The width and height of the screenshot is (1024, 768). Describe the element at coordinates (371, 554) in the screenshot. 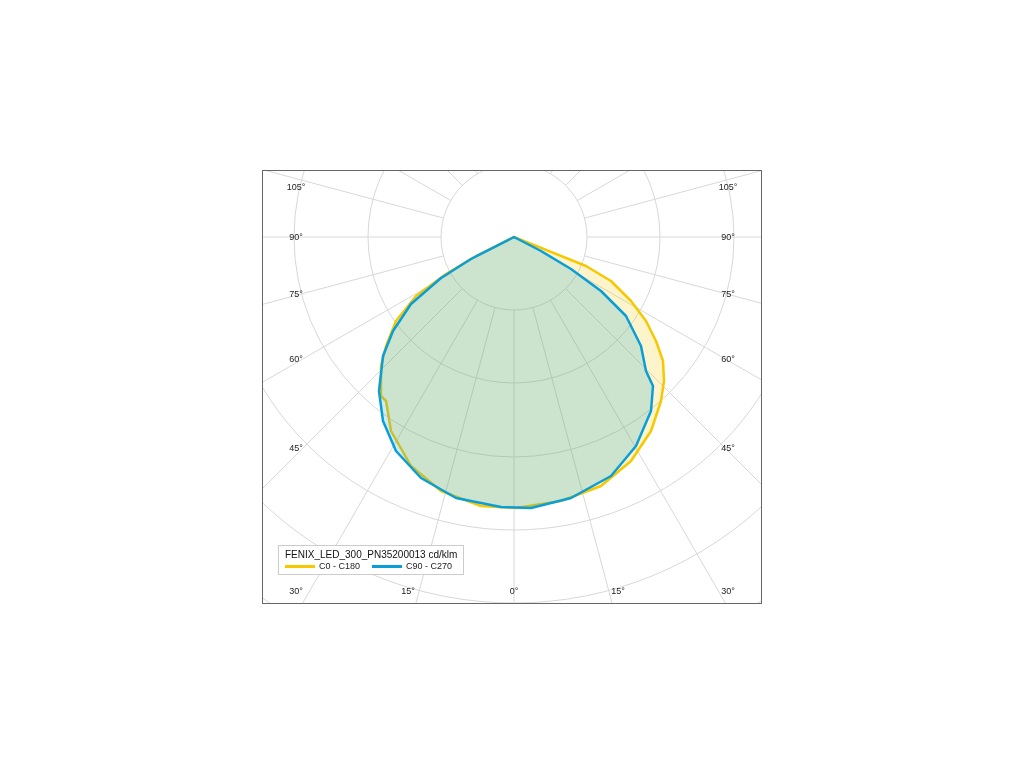

I see `legend-title: FENIX_LED_300_PN35200013 cd/klm` at that location.